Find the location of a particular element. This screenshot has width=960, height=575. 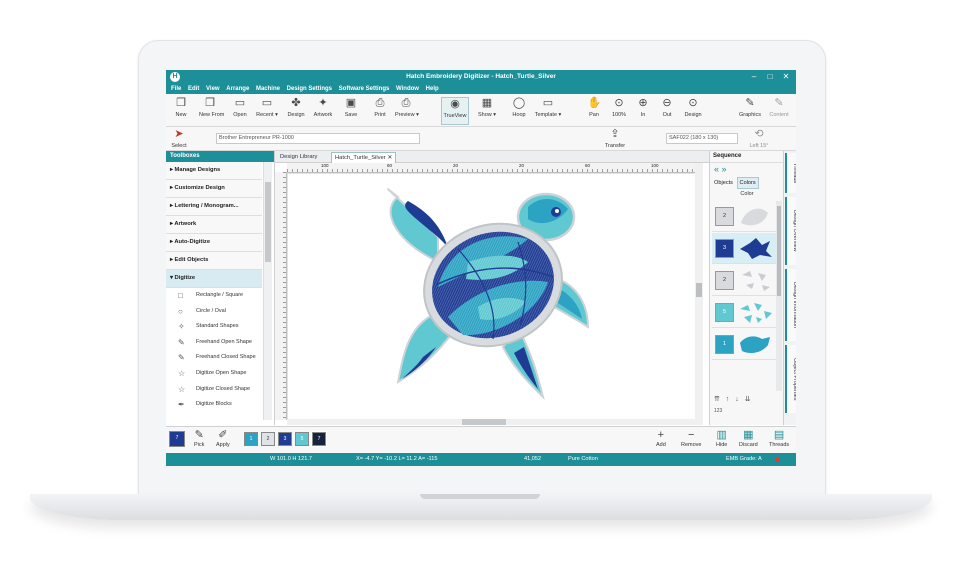

tool-circle-oval: ○ Circle / Oval is located at coordinates (214, 312).